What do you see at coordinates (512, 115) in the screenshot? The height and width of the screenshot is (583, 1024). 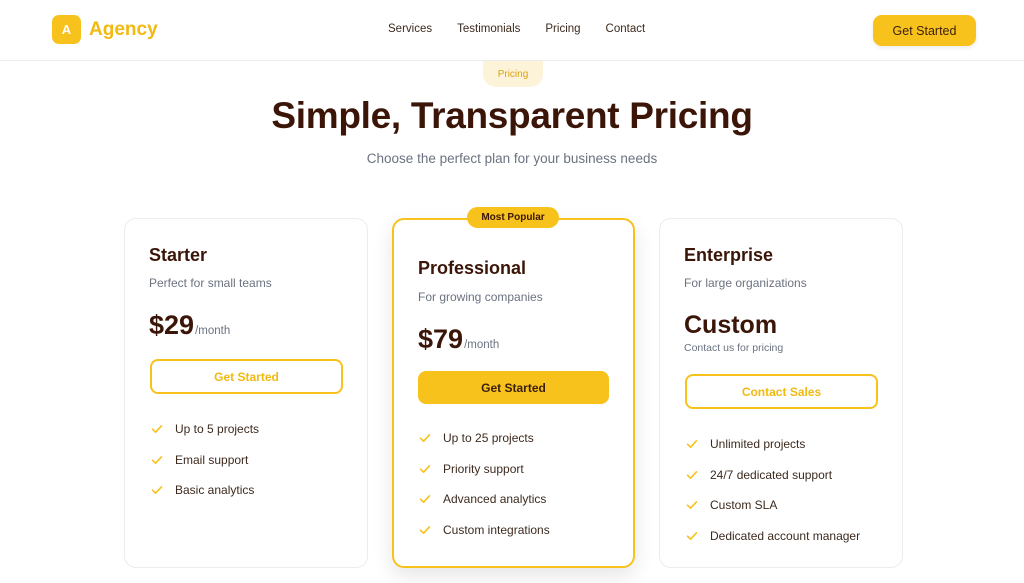 I see `page-title: Simple, Transparent Pricing` at bounding box center [512, 115].